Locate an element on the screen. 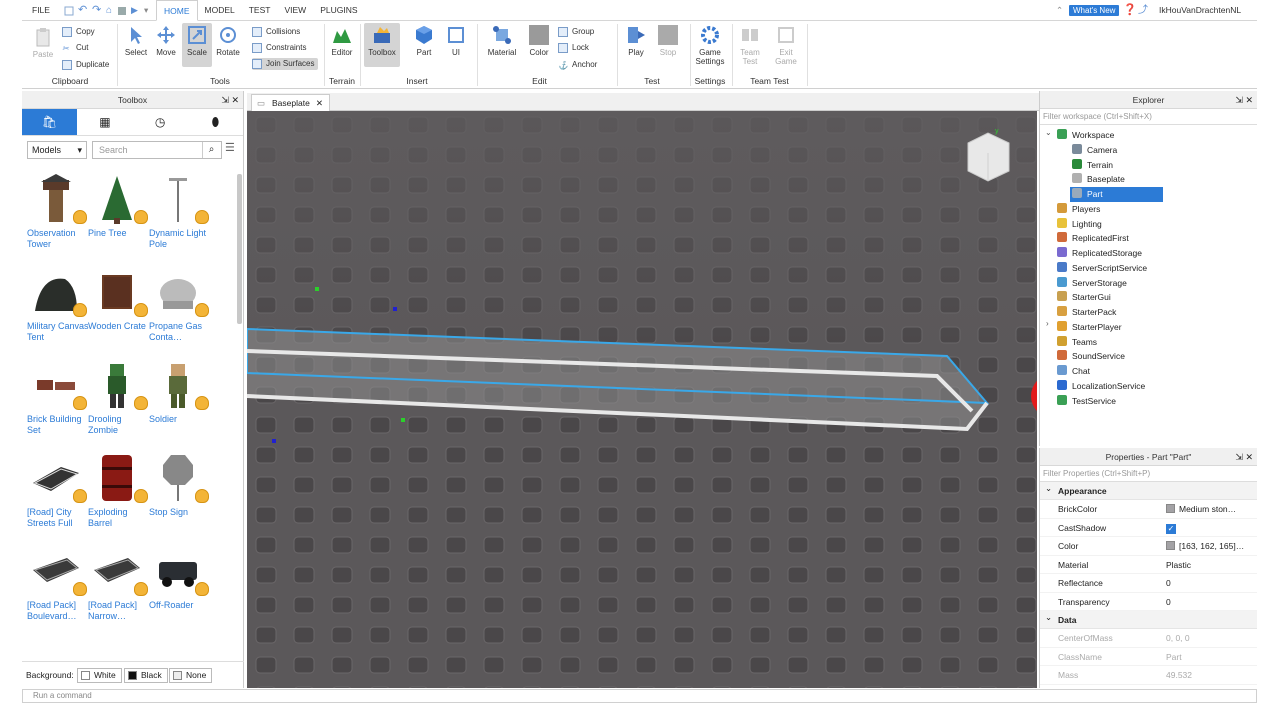  explorer-item: Terrain is located at coordinates (1092, 165).